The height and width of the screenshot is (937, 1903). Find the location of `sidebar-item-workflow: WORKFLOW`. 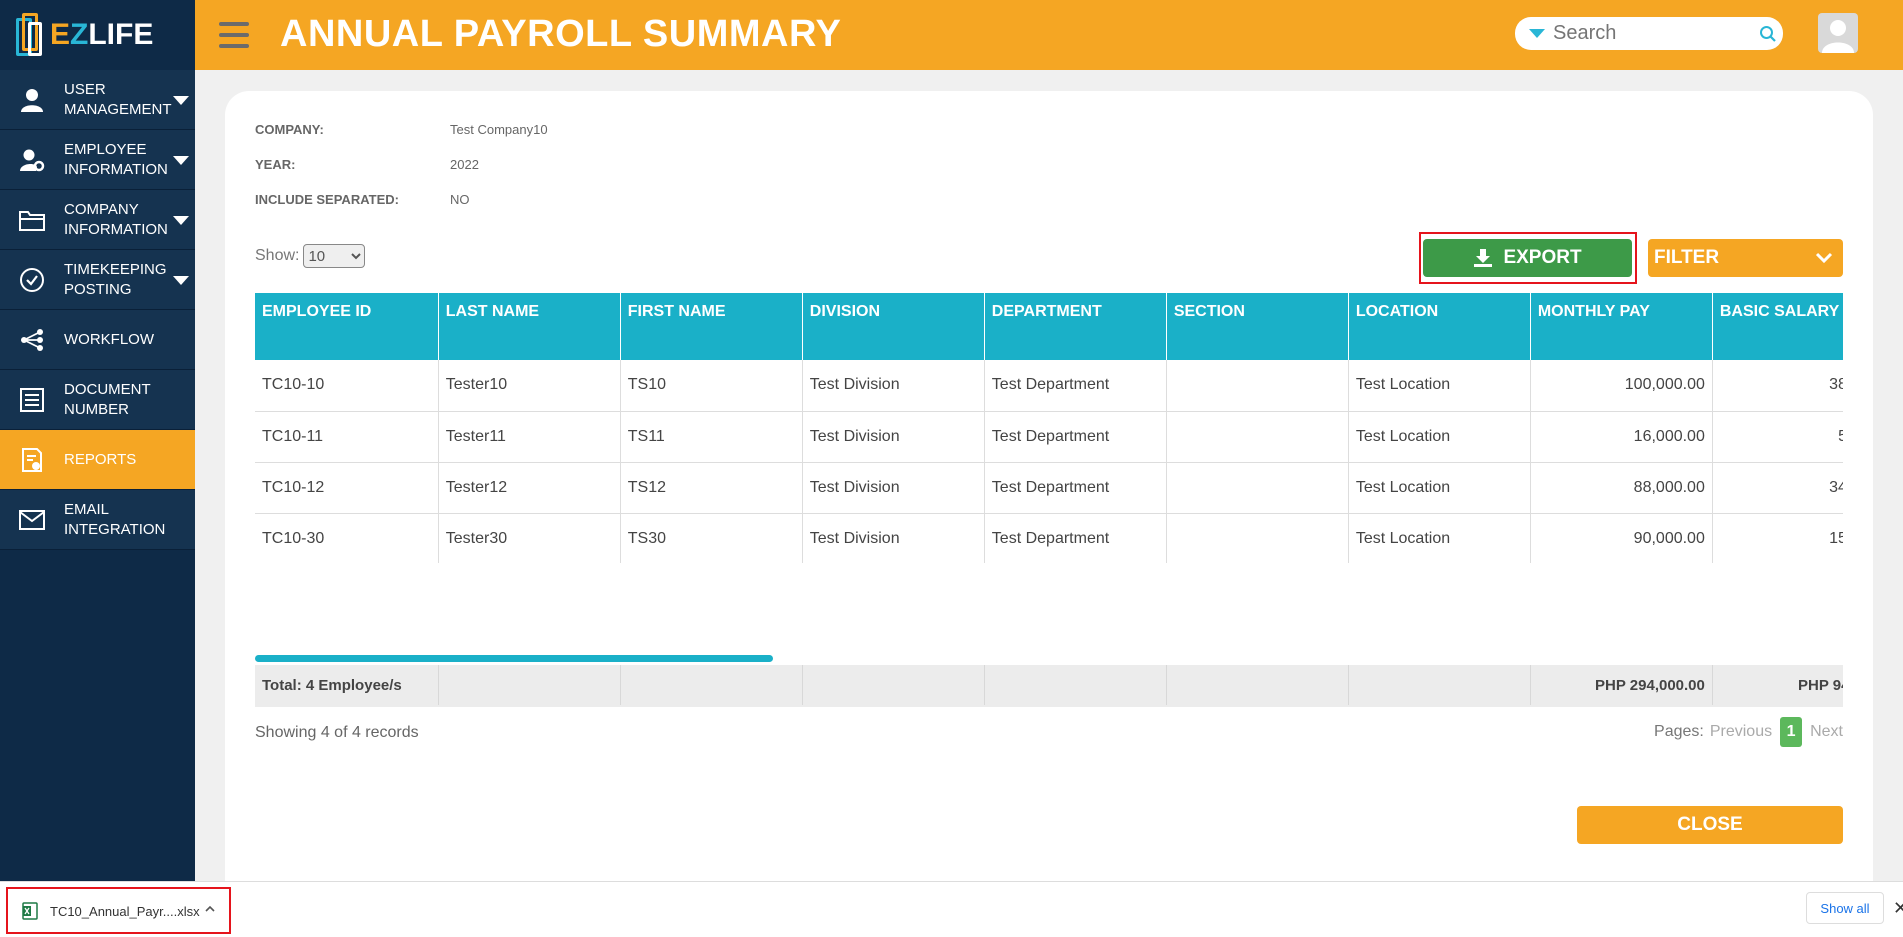

sidebar-item-workflow: WORKFLOW is located at coordinates (97, 340).